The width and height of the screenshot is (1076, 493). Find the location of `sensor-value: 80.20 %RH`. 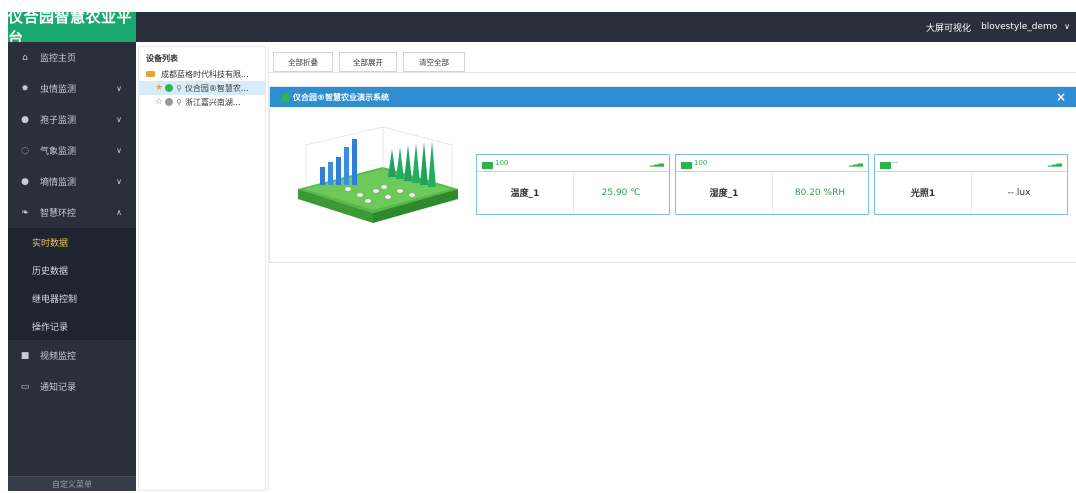

sensor-value: 80.20 %RH is located at coordinates (820, 192).